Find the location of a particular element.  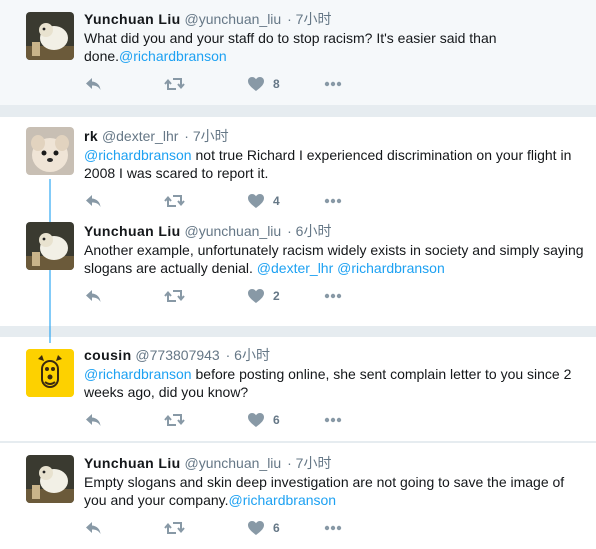

like-button: 8 is located at coordinates (263, 84).